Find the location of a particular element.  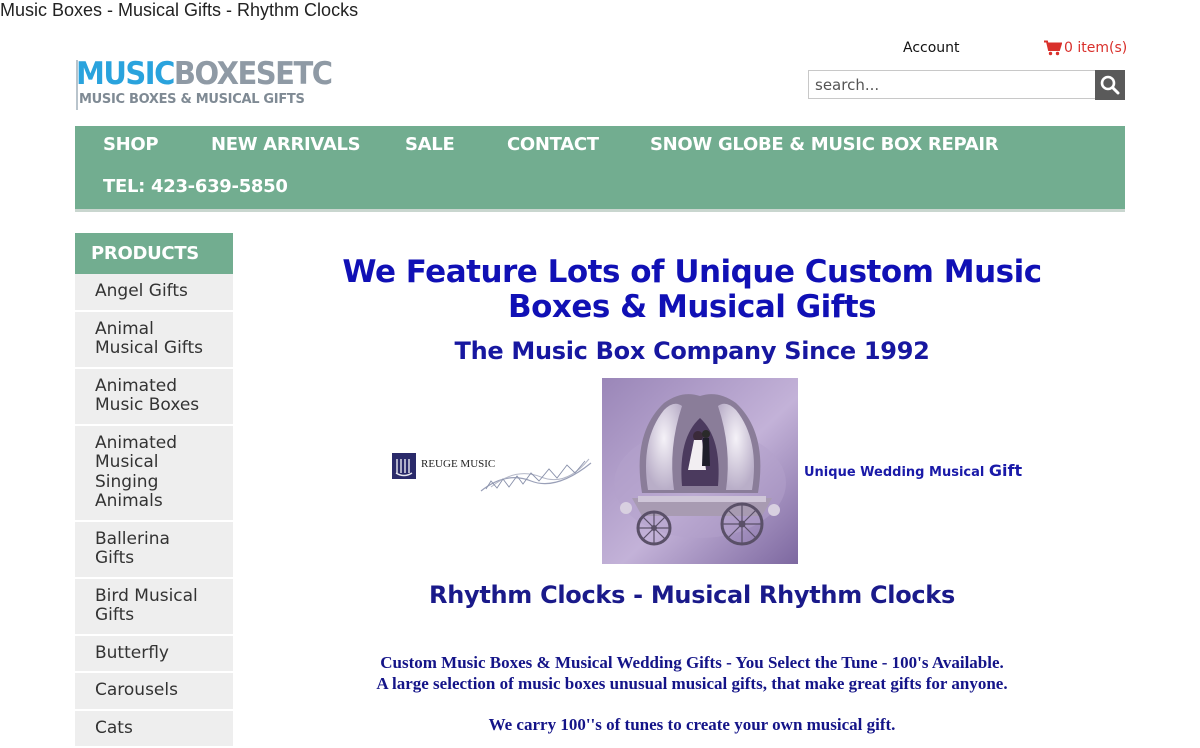

carriage-image is located at coordinates (700, 471).